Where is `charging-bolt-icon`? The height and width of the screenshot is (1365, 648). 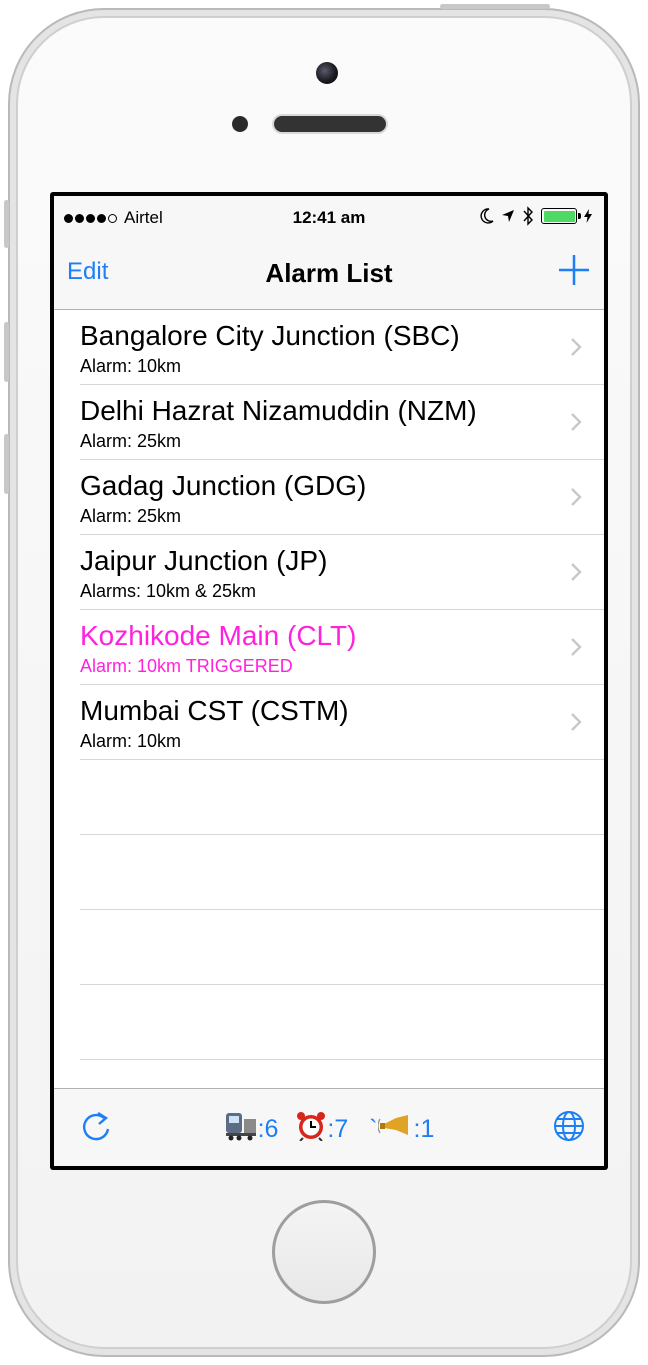 charging-bolt-icon is located at coordinates (588, 216).